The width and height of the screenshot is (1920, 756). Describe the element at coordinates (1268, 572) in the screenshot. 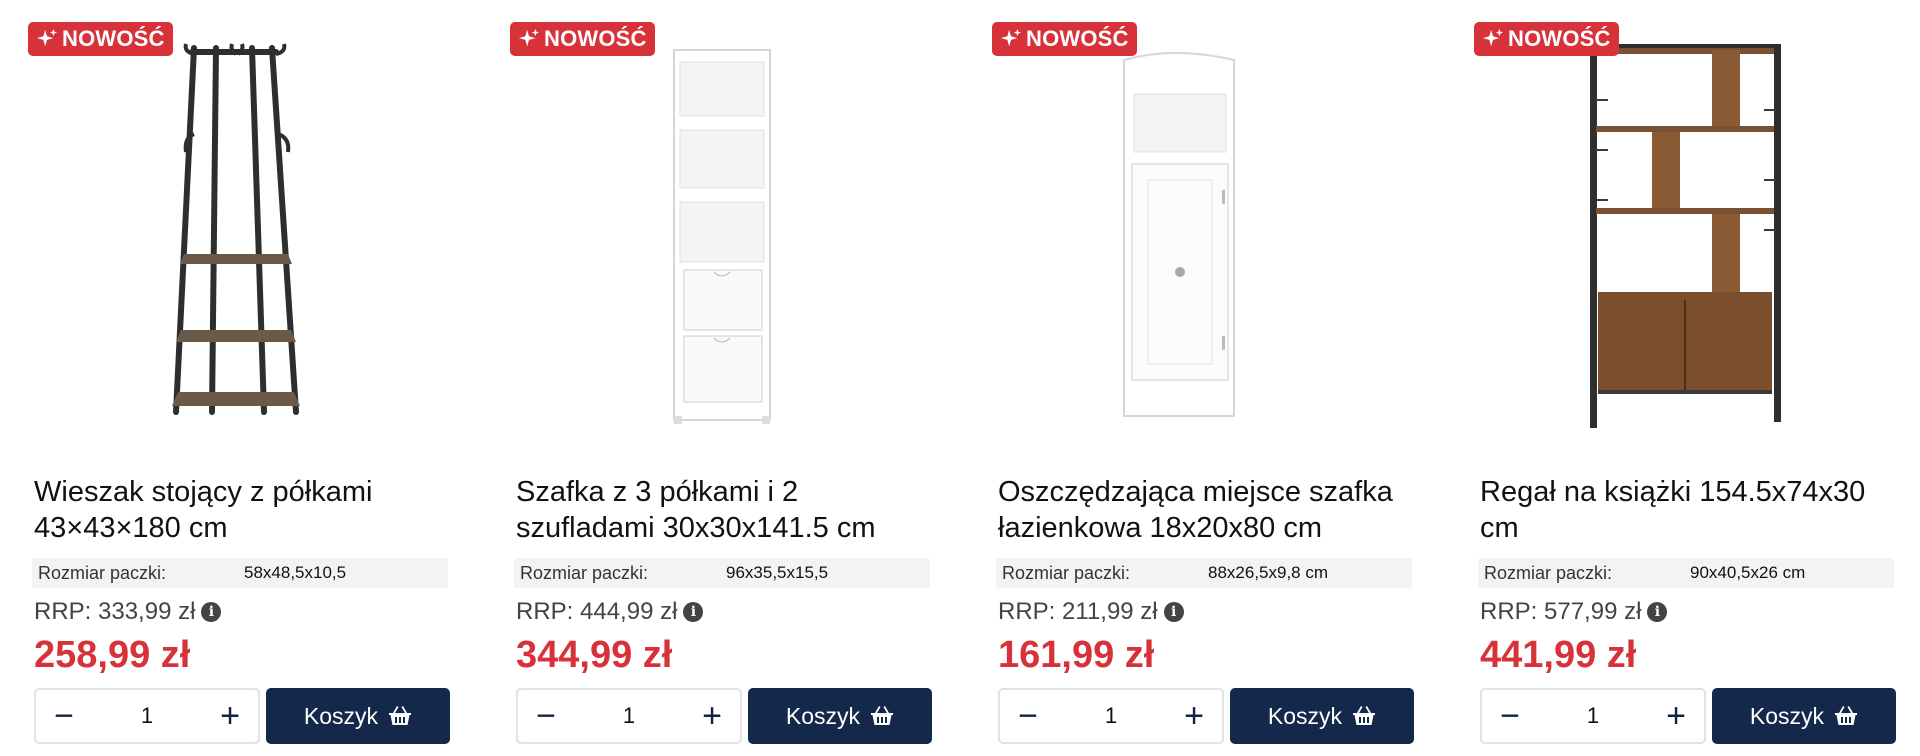

I see `package-size-value: 88x26,5x9,8 cm` at that location.